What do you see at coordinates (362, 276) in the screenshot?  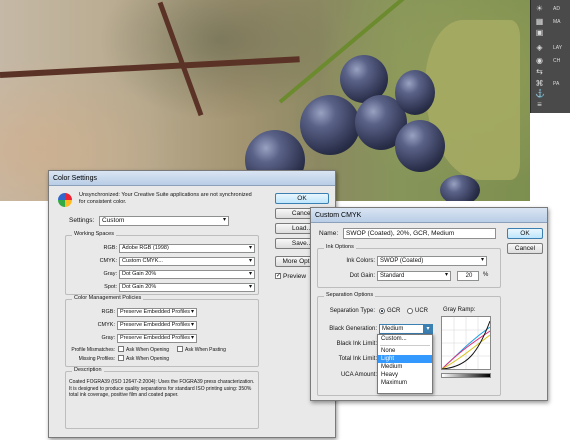 I see `dot-gain-label: Dot Gain:` at bounding box center [362, 276].